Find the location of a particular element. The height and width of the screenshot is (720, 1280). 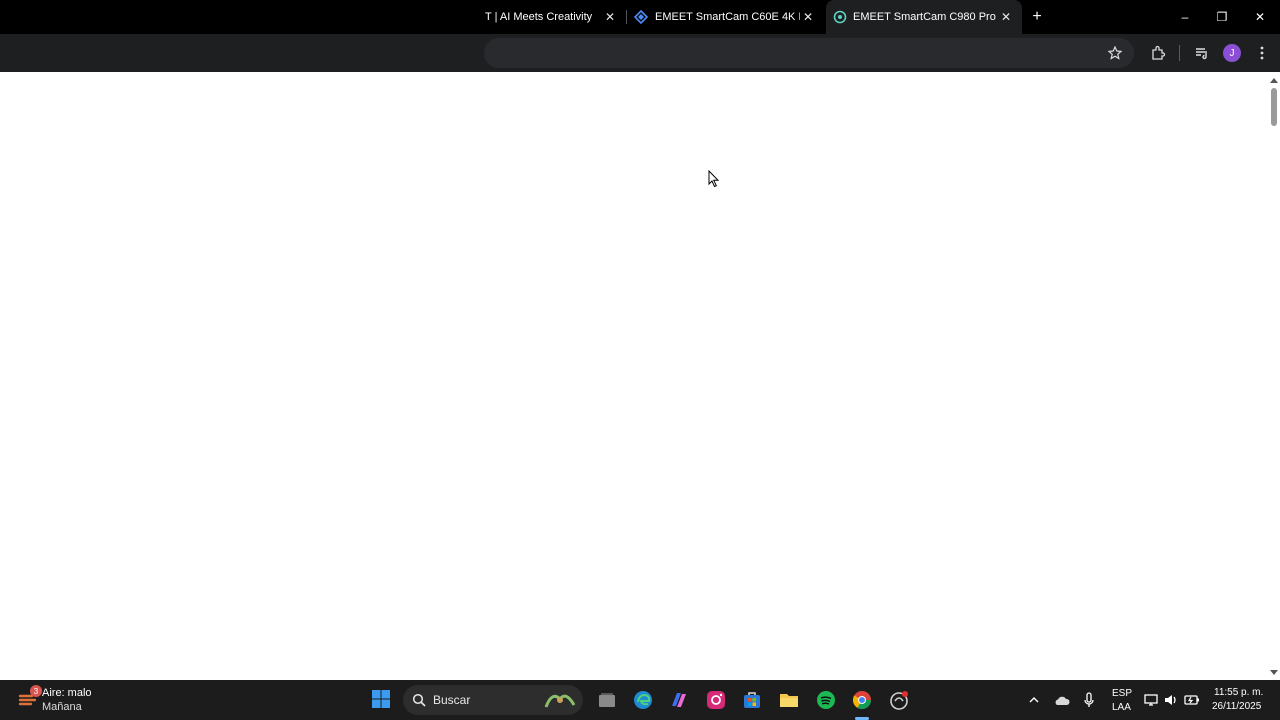

copilot-icon is located at coordinates (679, 700).